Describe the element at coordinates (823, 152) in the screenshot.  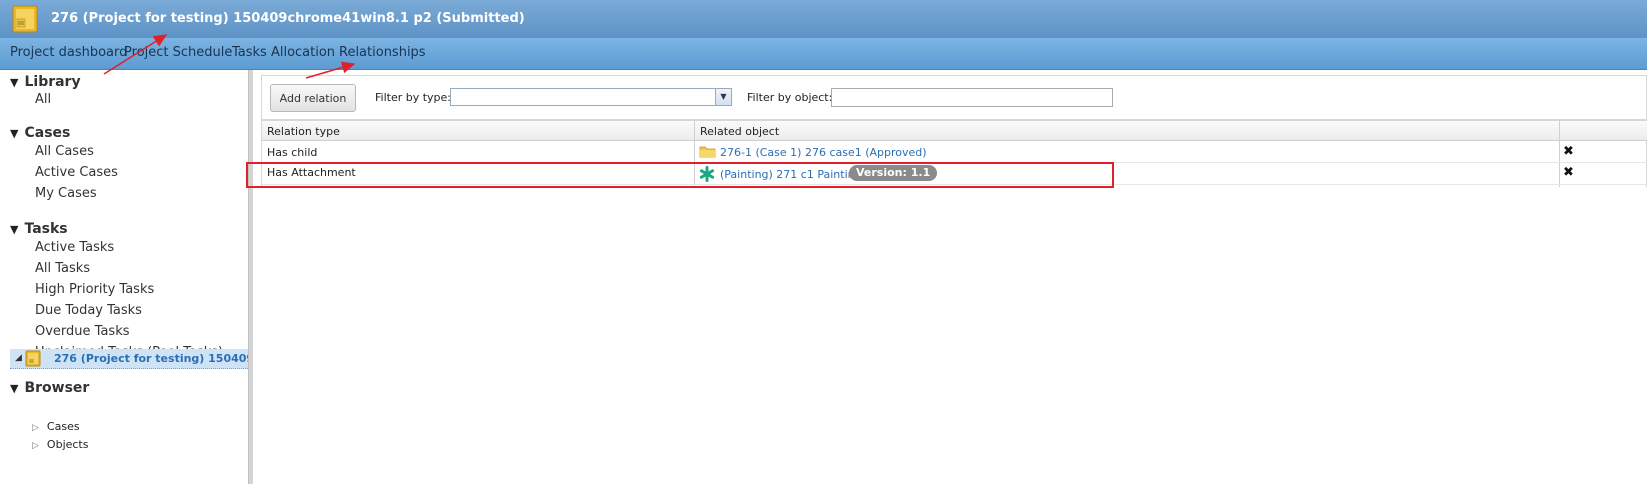
I see `related-object-link: 276-1 (Case 1) 276 case1 (Approved)` at that location.